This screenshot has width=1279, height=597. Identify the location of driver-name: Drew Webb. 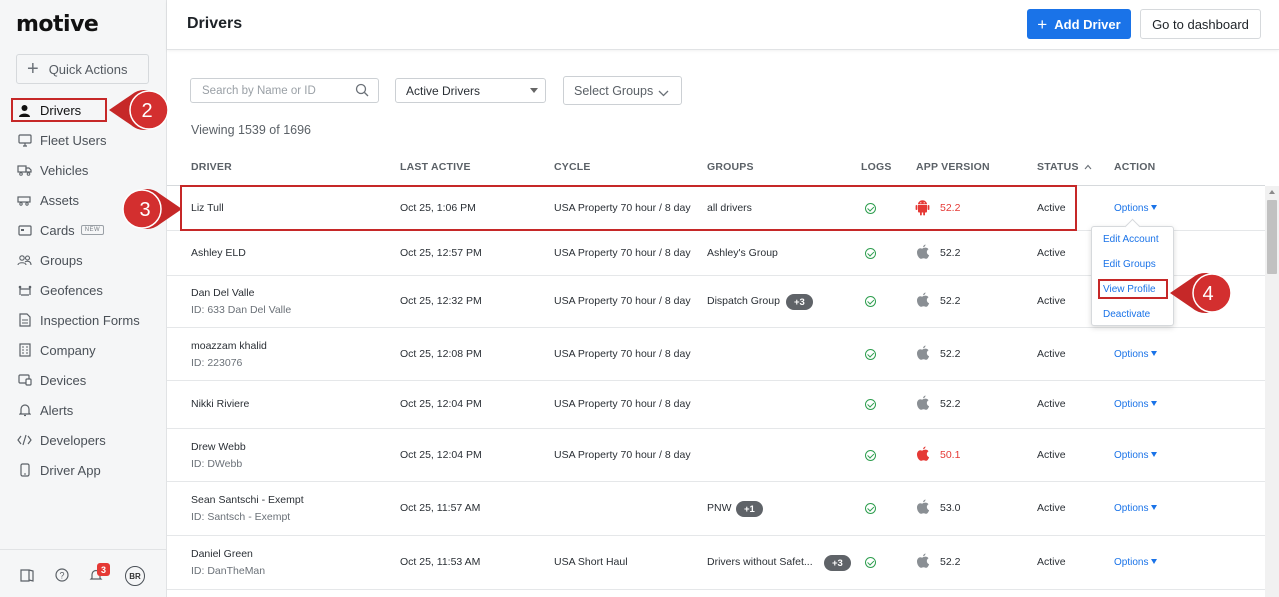
(218, 447).